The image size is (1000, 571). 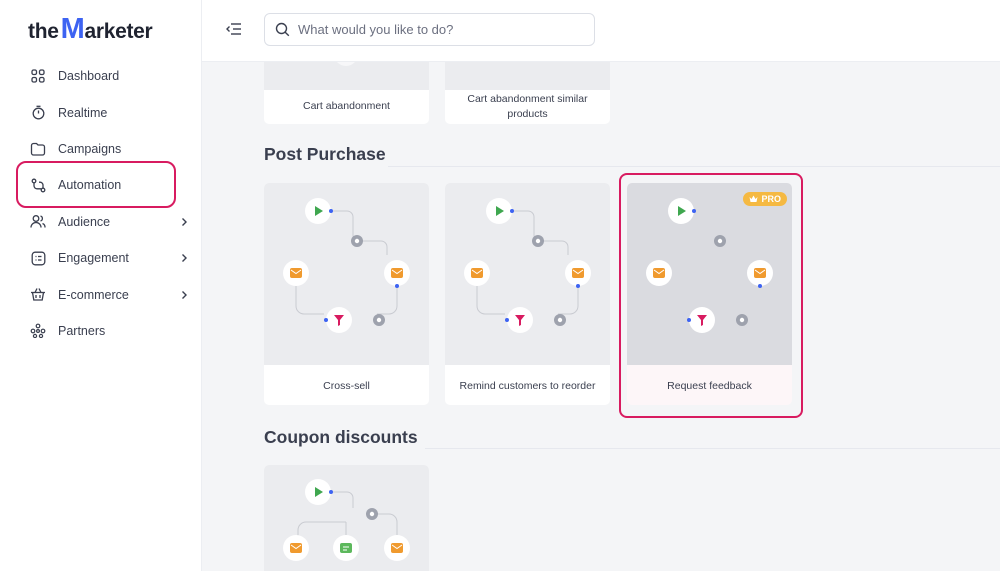 I want to click on template-card-coupon, so click(x=346, y=518).